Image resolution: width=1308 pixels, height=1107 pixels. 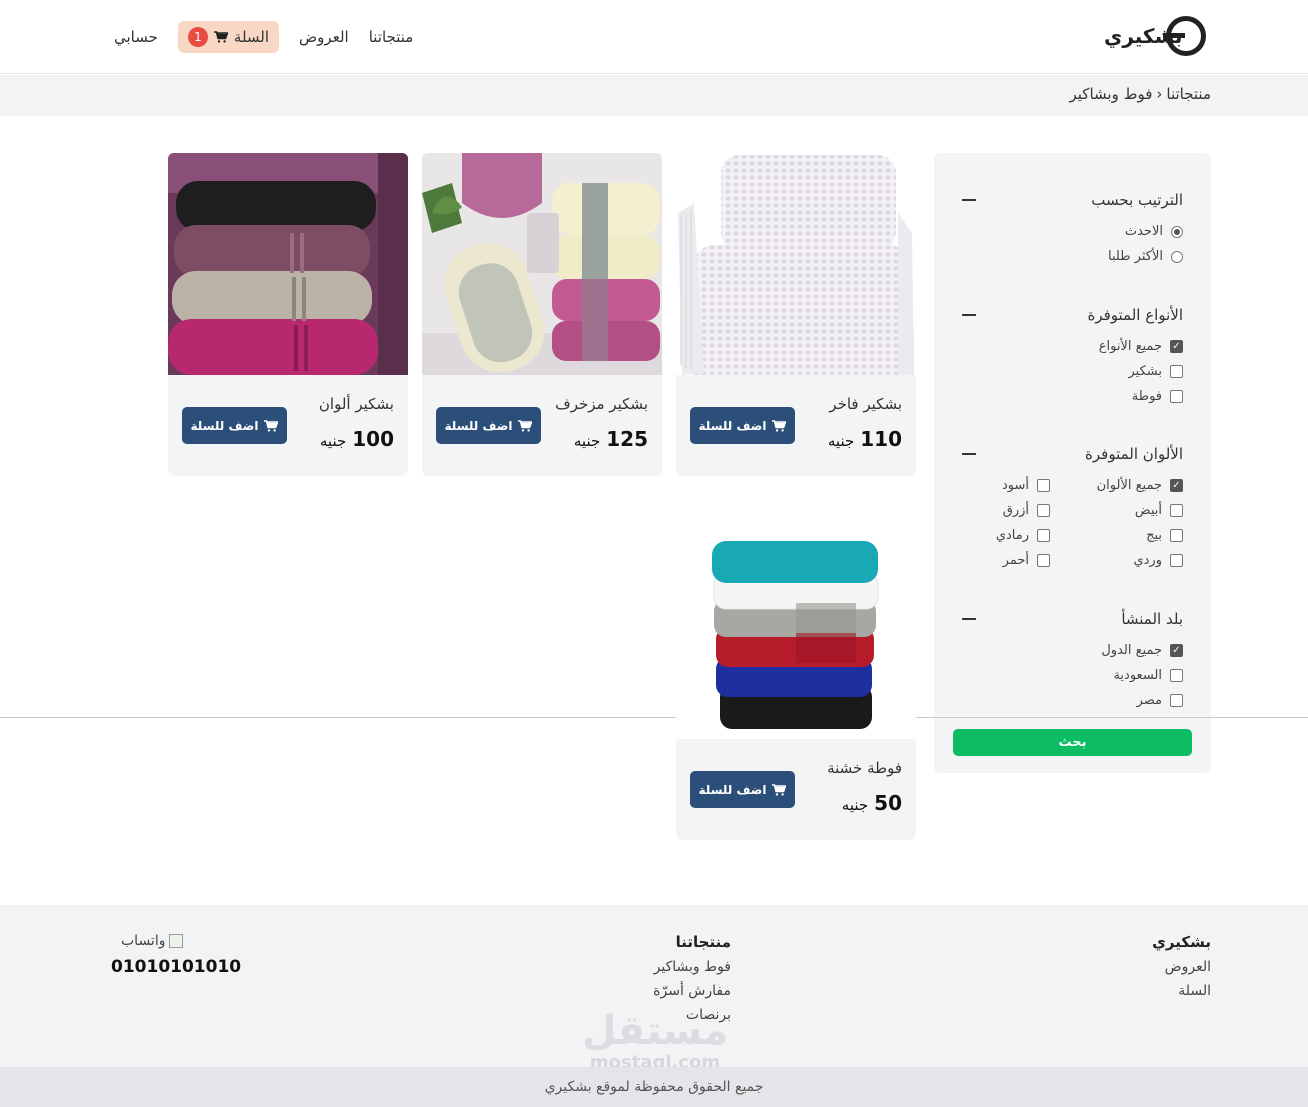 What do you see at coordinates (865, 439) in the screenshot?
I see `product-price: 110 جنيه` at bounding box center [865, 439].